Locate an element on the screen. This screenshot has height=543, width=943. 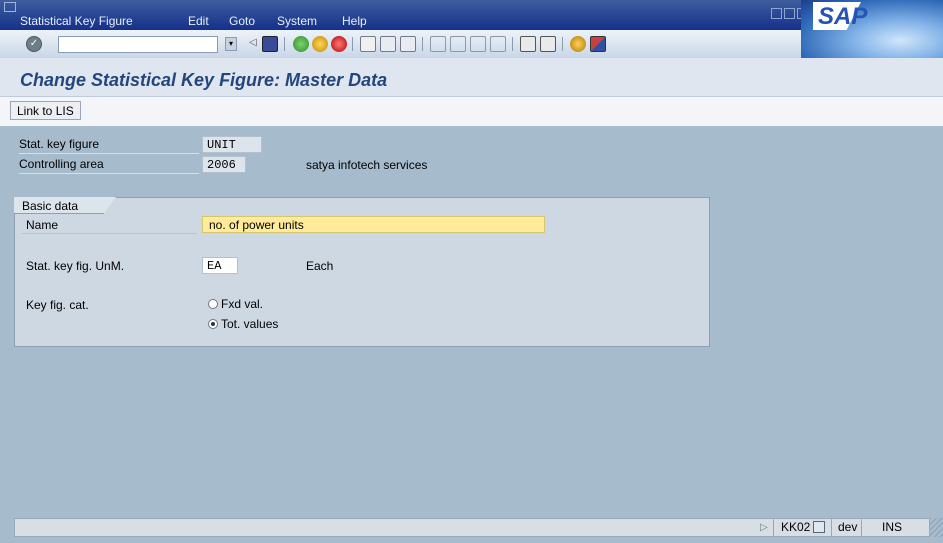
transaction-code: KK02 is located at coordinates (796, 527).